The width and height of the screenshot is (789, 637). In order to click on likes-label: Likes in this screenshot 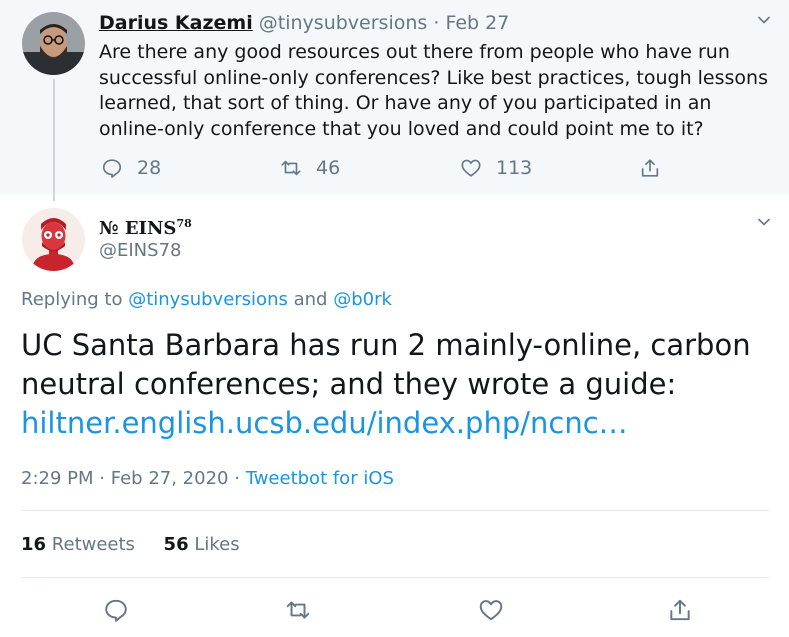, I will do `click(217, 544)`.